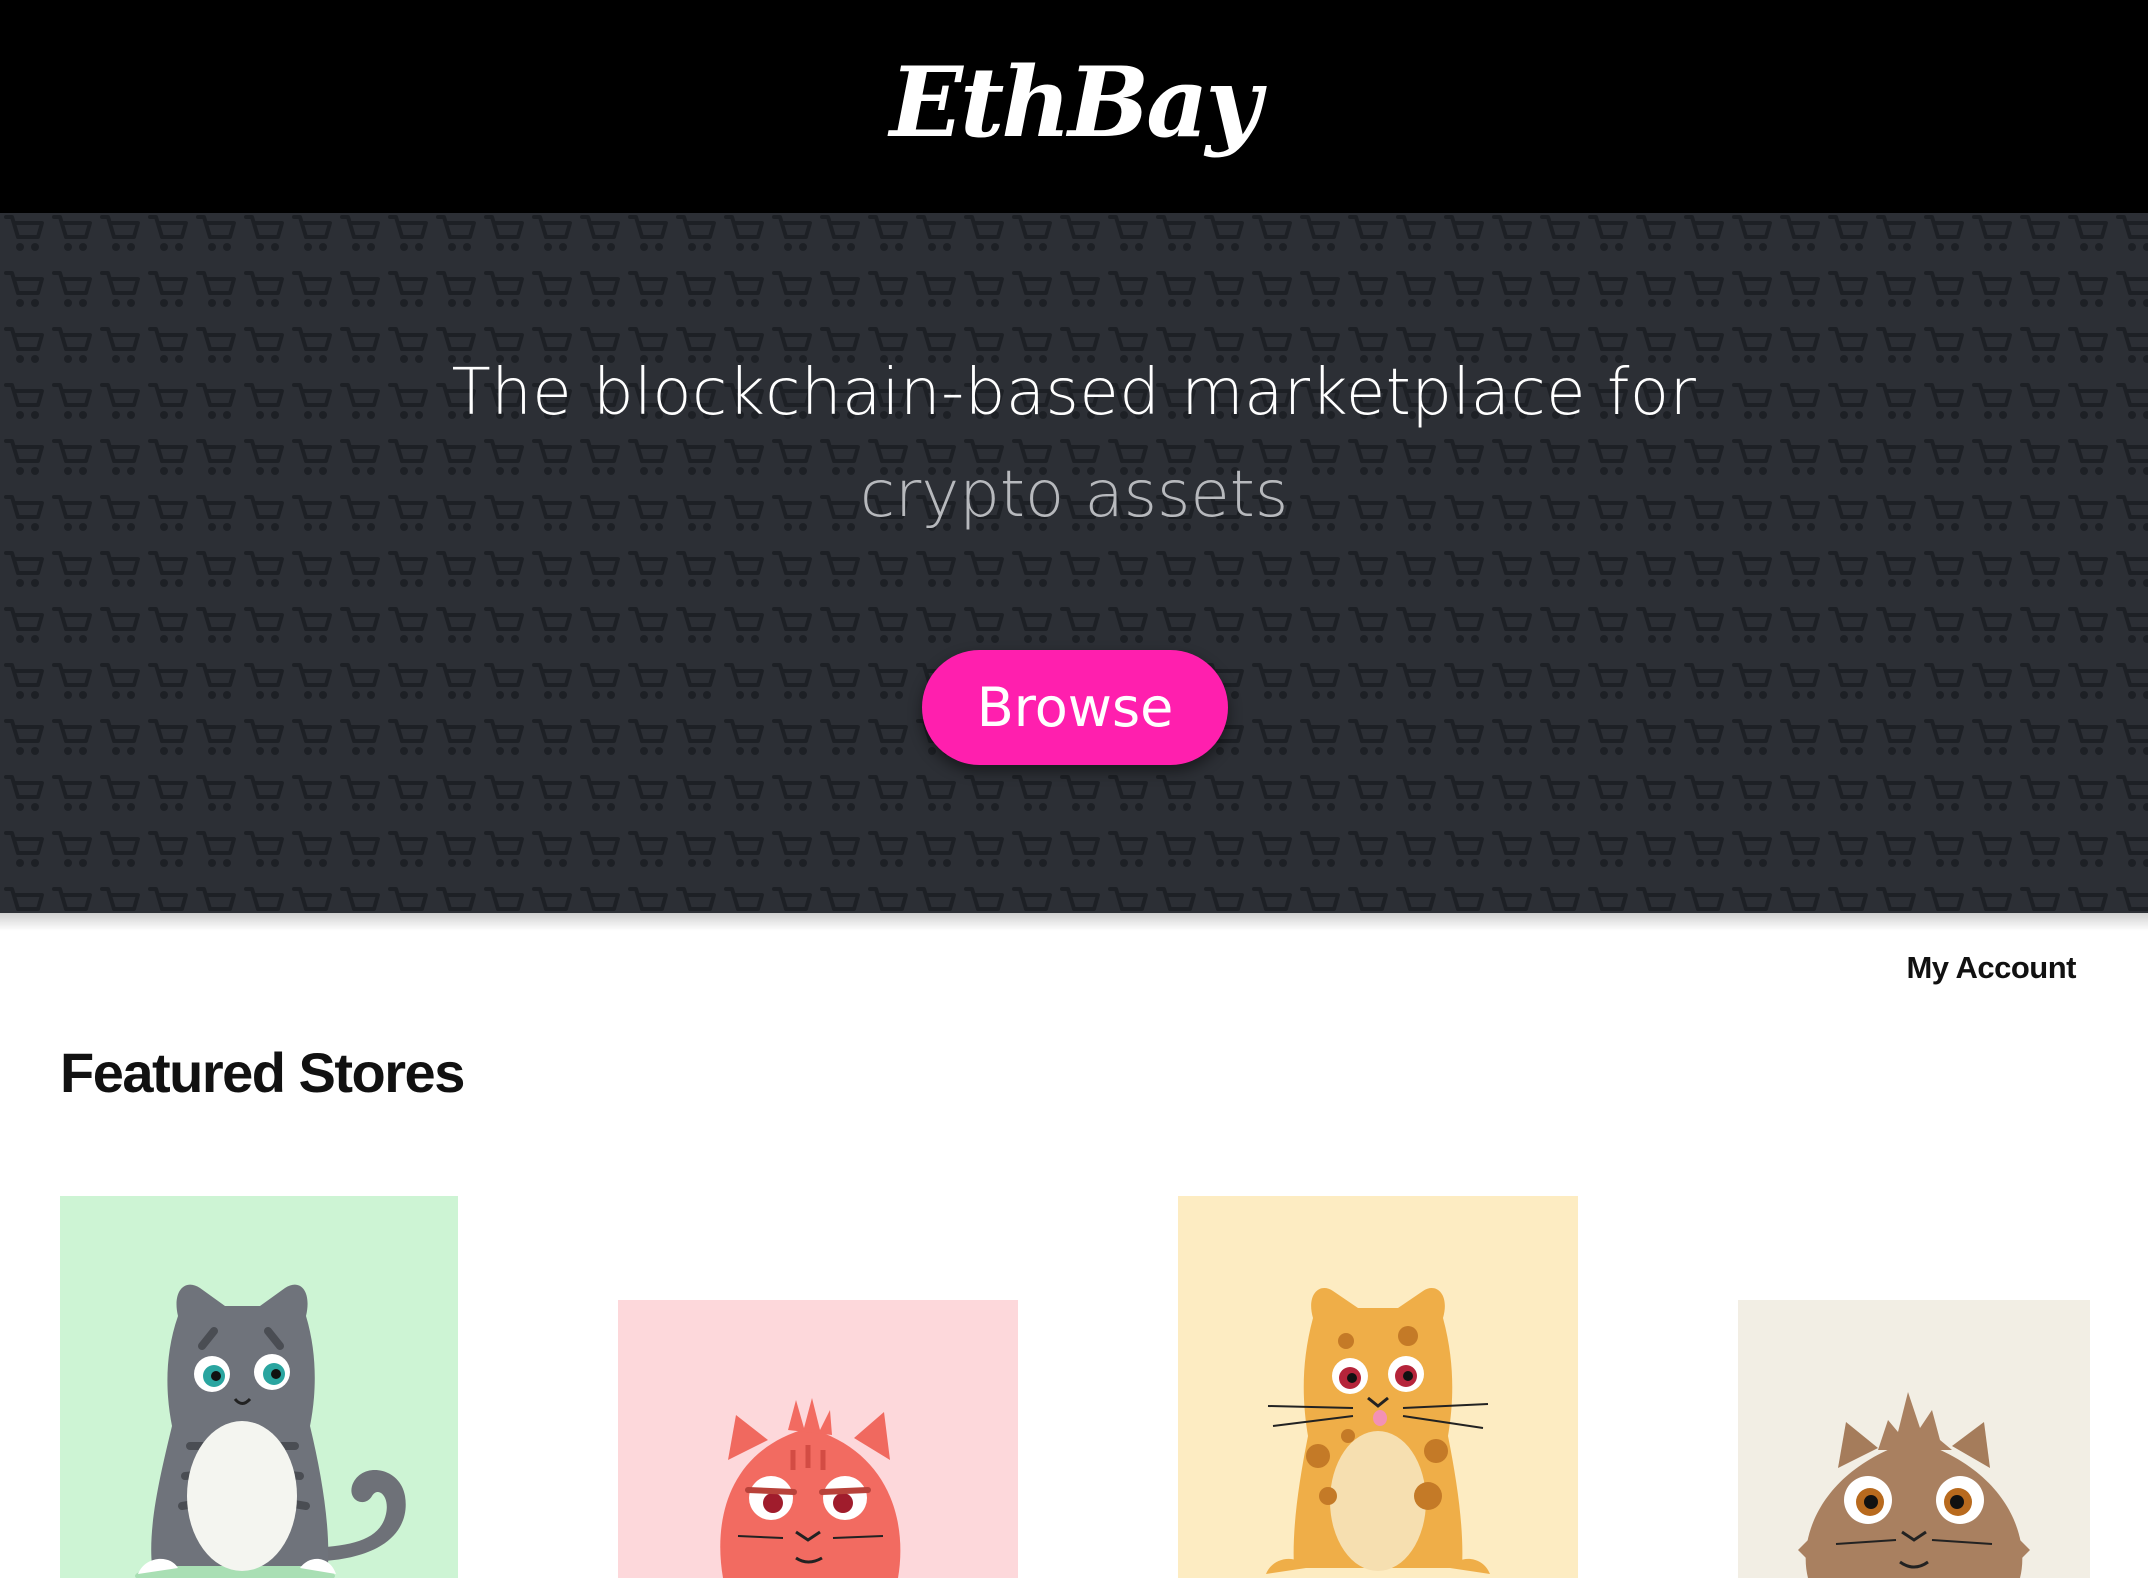 The height and width of the screenshot is (1578, 2148). What do you see at coordinates (1074, 103) in the screenshot?
I see `ethbay-logo: EthBay` at bounding box center [1074, 103].